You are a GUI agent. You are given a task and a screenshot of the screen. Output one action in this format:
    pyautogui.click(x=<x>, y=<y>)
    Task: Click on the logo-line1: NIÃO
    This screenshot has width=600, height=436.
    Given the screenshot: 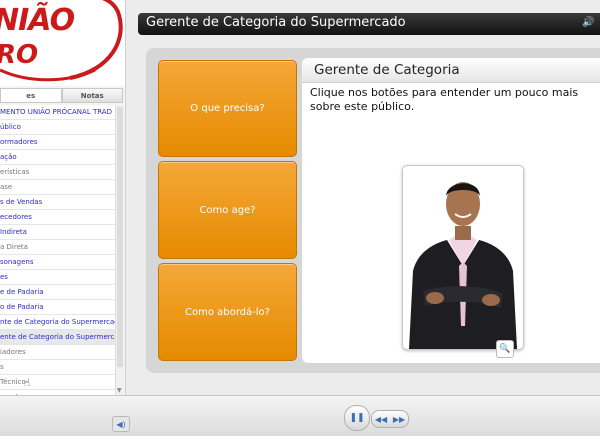 What is the action you would take?
    pyautogui.click(x=37, y=20)
    